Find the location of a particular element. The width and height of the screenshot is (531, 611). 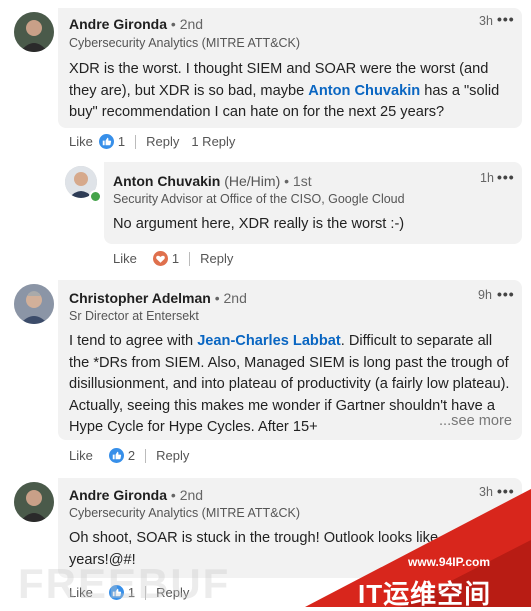

replies-count: 1 Reply is located at coordinates (213, 141).